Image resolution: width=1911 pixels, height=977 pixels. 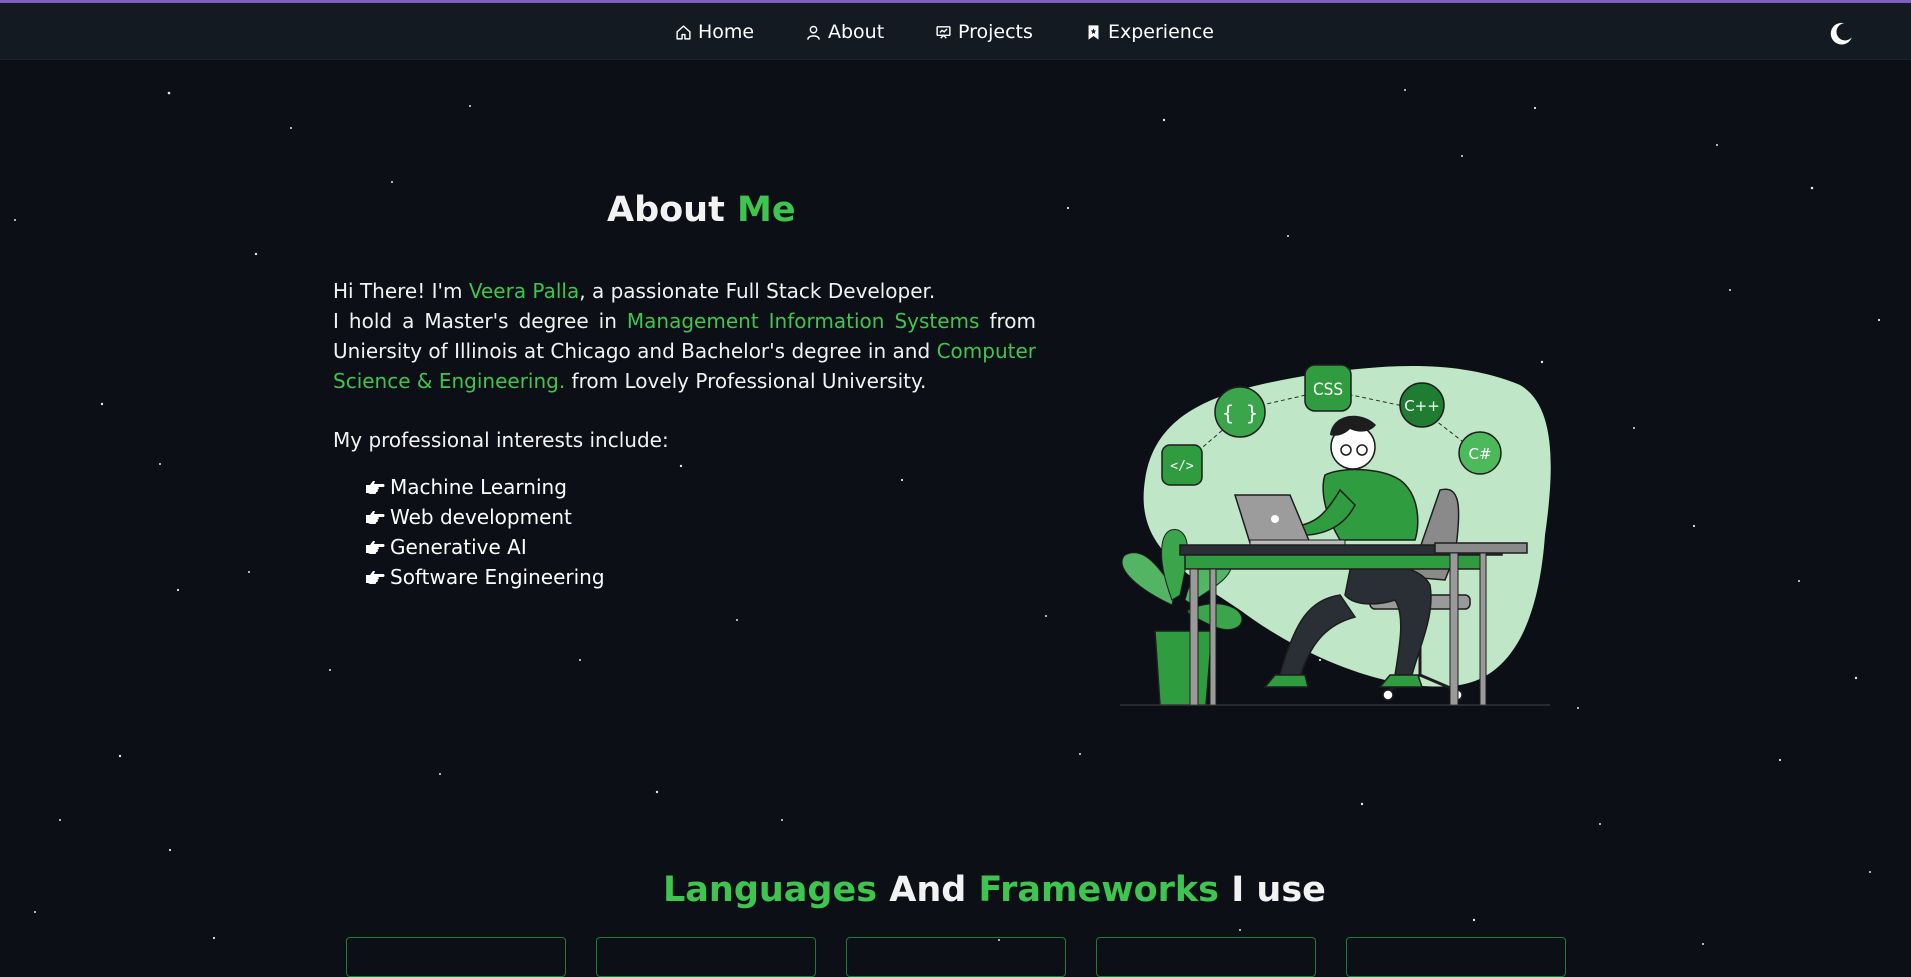 I want to click on badge-braces: { }, so click(x=1240, y=412).